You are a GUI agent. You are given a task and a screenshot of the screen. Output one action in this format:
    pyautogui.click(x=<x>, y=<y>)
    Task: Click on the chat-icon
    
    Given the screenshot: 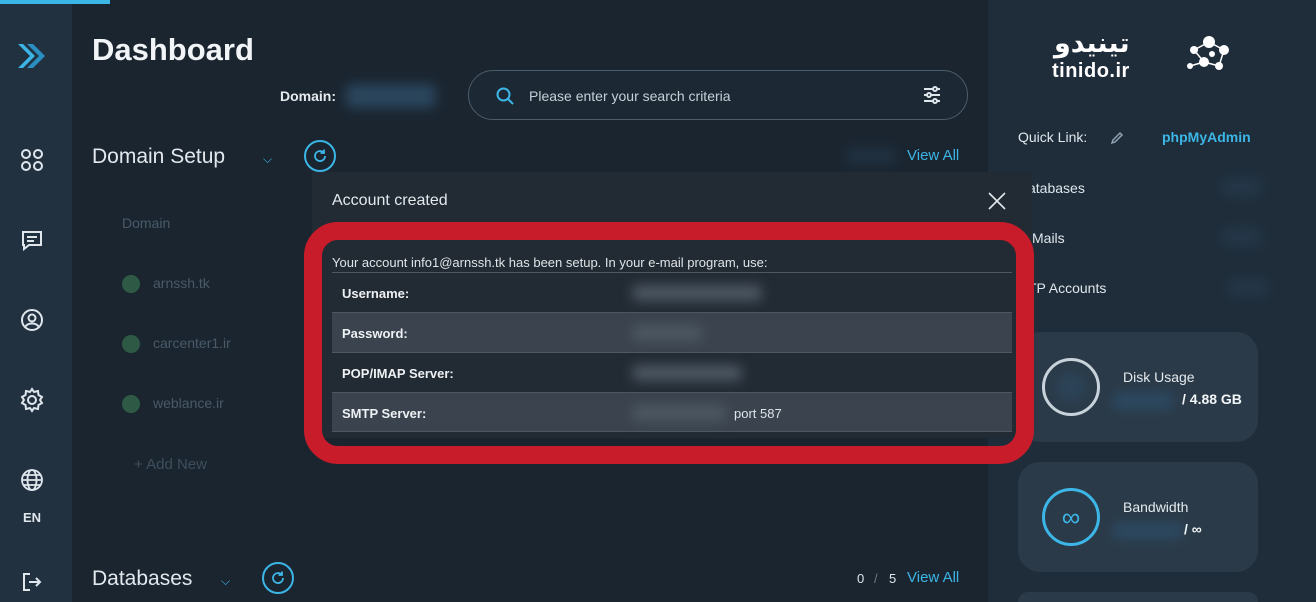 What is the action you would take?
    pyautogui.click(x=32, y=240)
    